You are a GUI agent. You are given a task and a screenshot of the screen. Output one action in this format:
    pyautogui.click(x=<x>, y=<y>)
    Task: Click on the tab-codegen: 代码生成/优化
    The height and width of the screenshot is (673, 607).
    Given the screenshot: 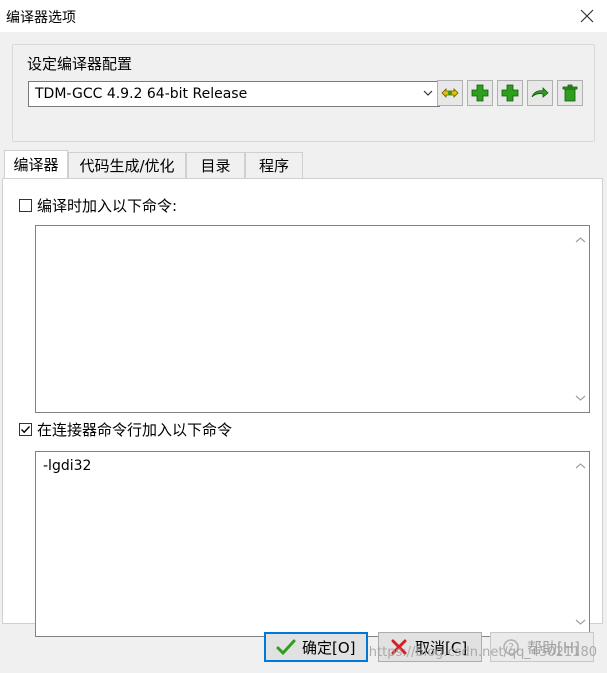 What is the action you would take?
    pyautogui.click(x=127, y=165)
    